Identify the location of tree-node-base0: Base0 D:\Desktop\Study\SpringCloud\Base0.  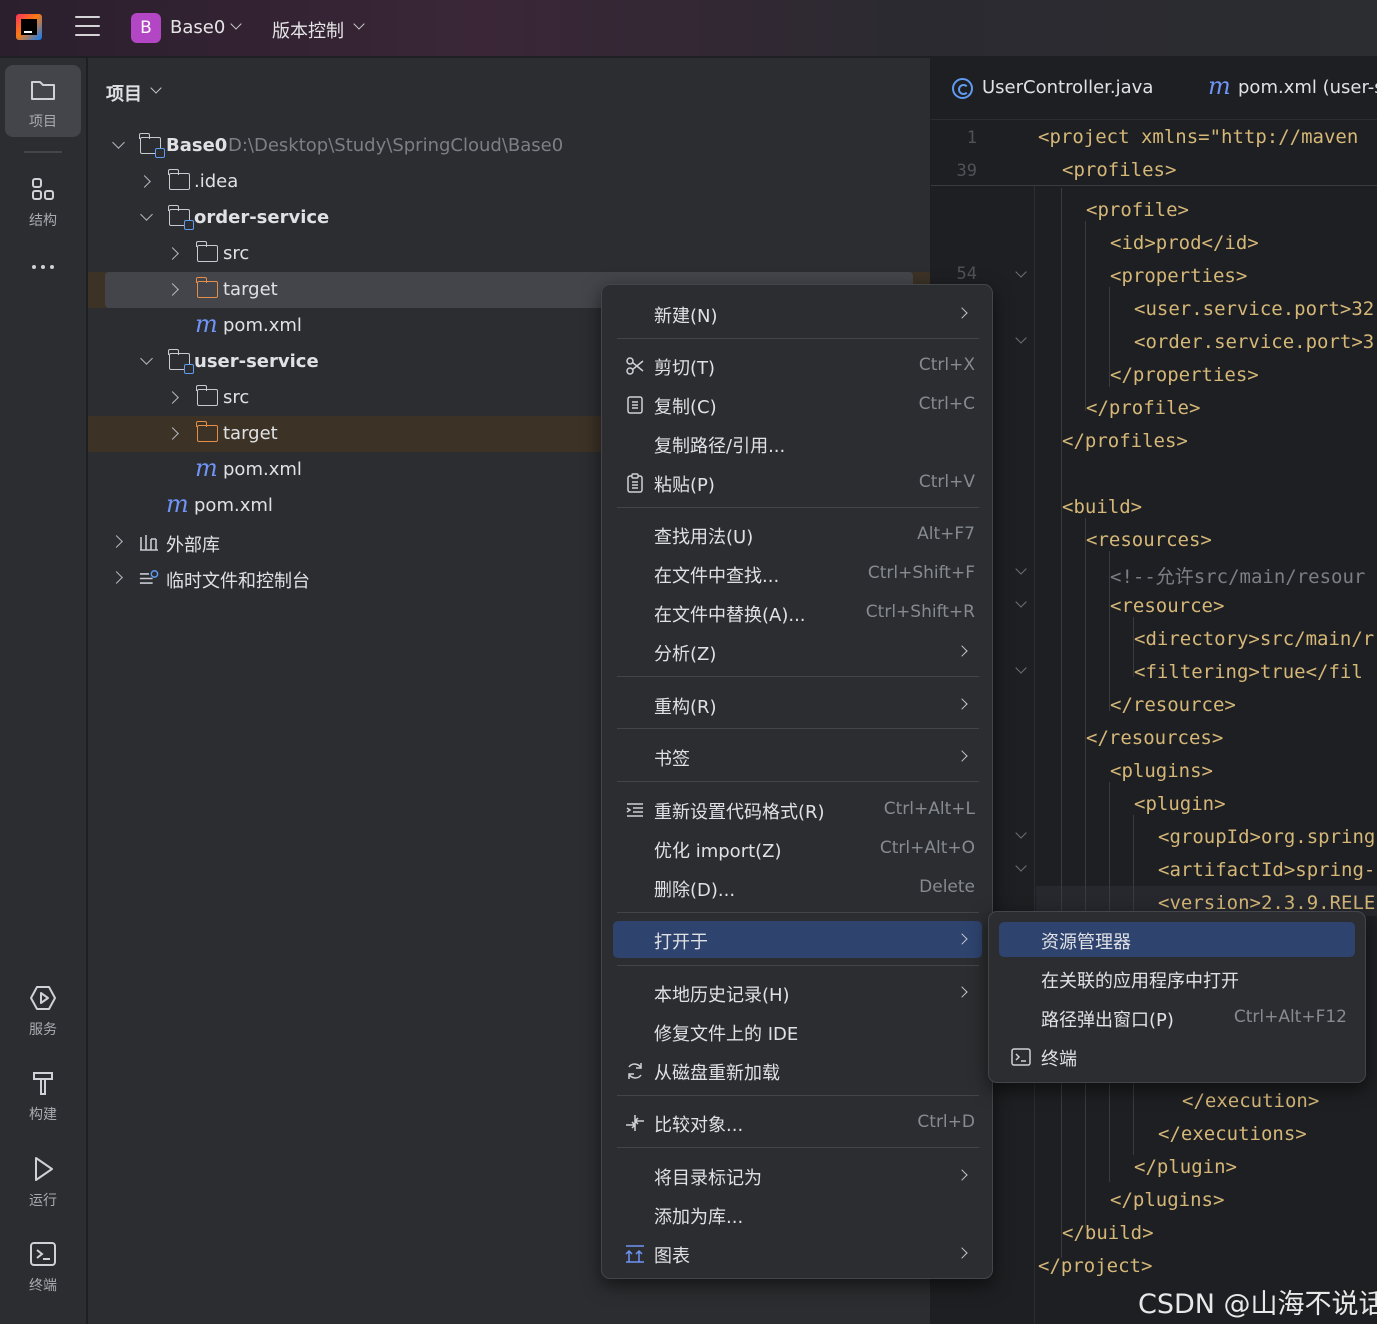
(509, 146).